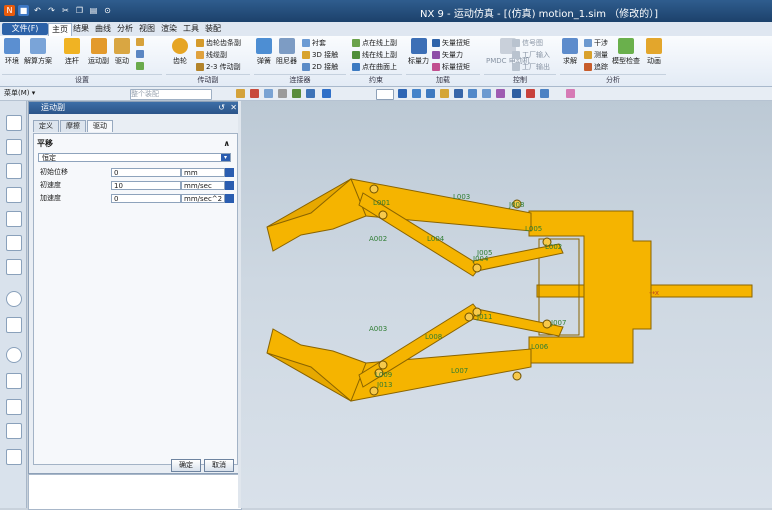 This screenshot has width=772, height=510. What do you see at coordinates (147, 29) in the screenshot?
I see `tab-view: 视图` at bounding box center [147, 29].